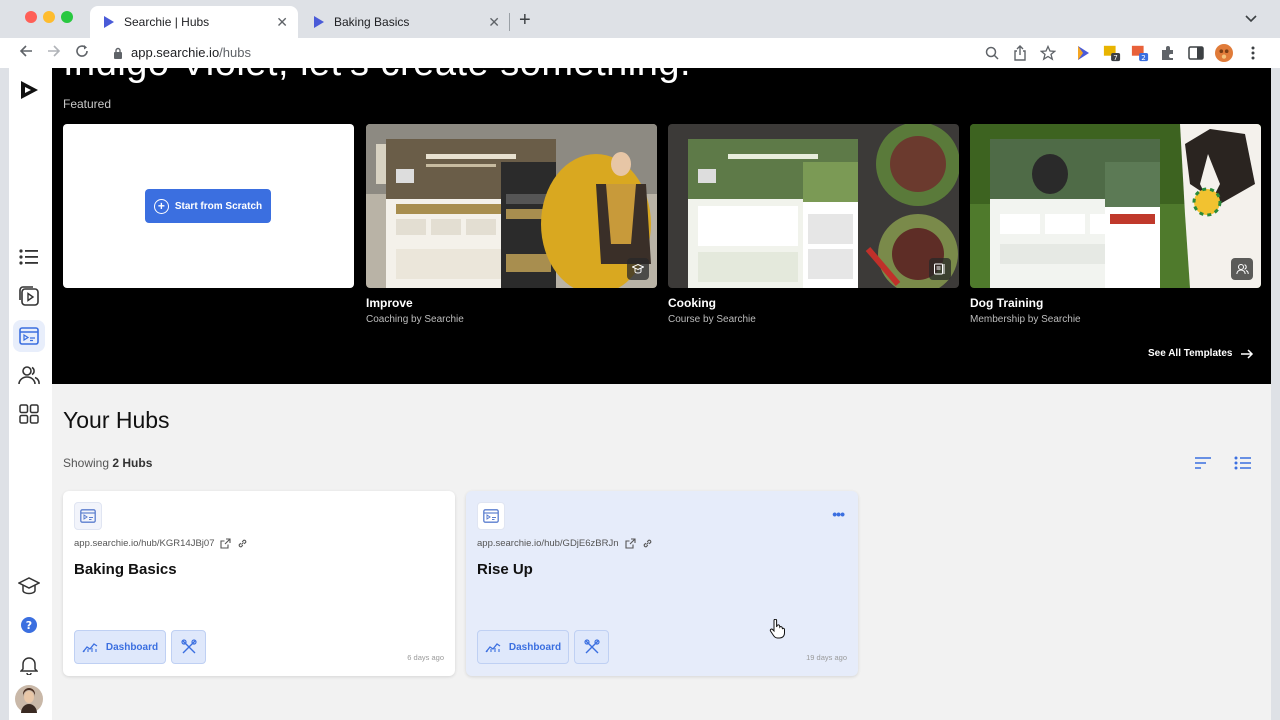  Describe the element at coordinates (29, 414) in the screenshot. I see `apps-grid-icon` at that location.